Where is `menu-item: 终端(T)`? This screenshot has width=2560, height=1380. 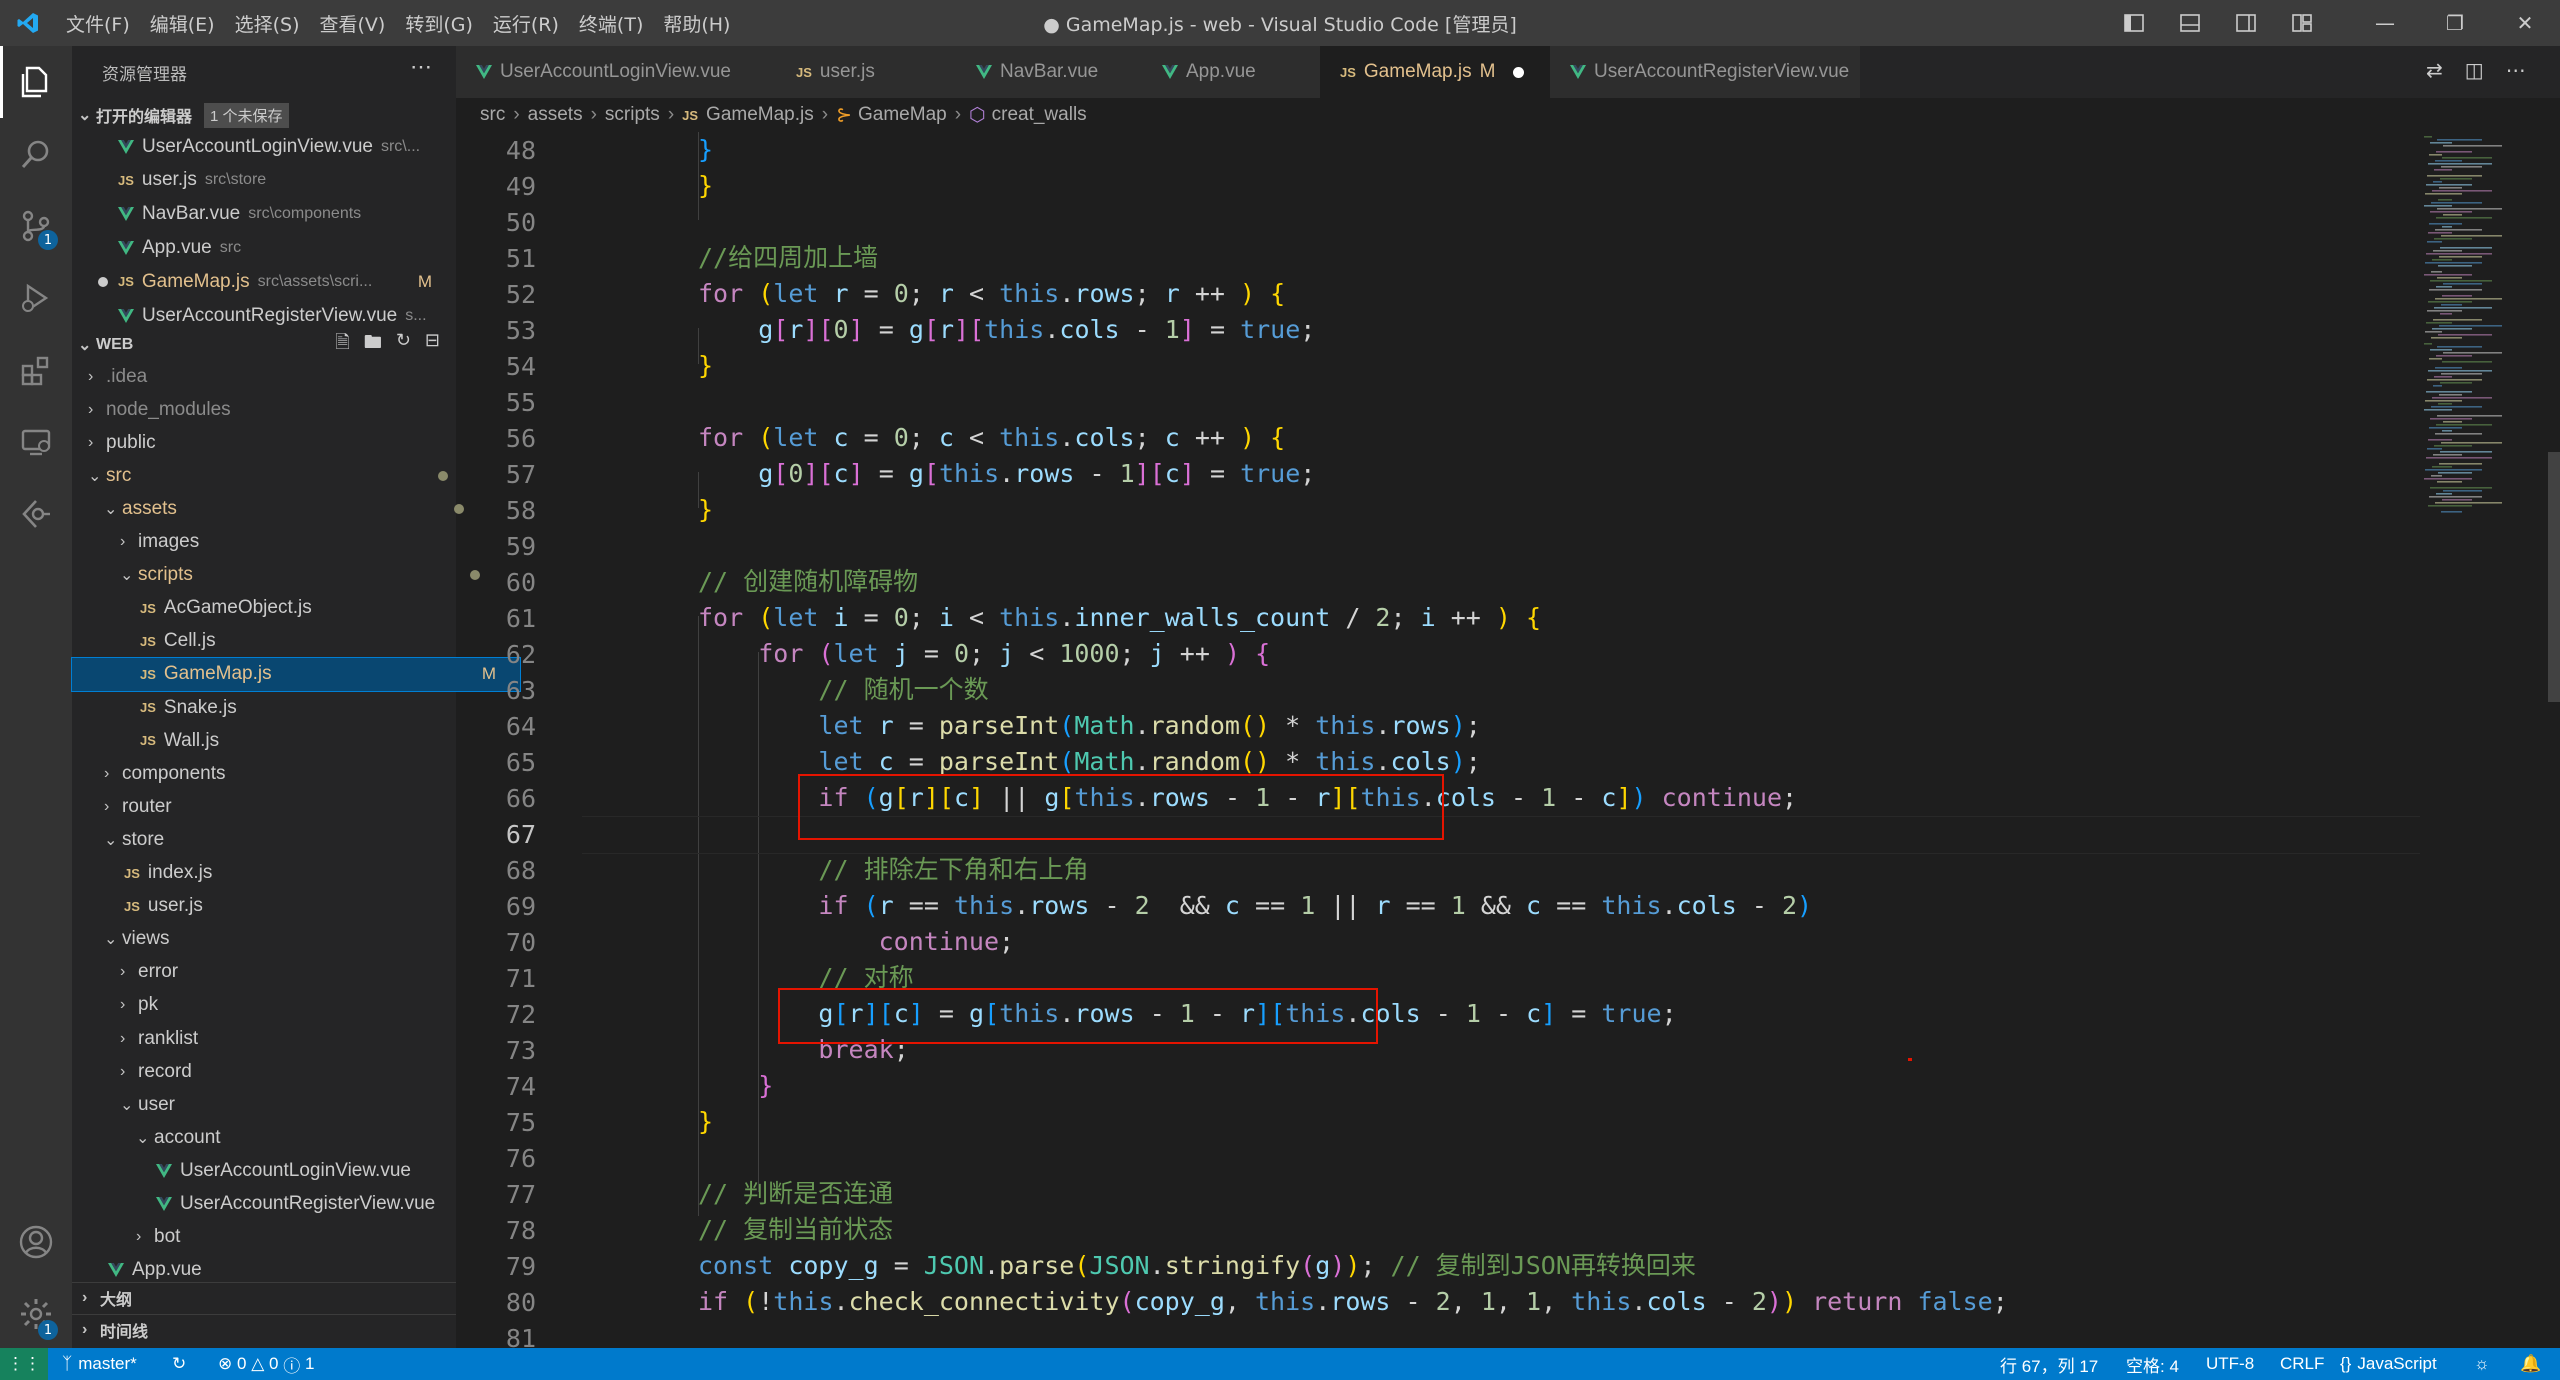 menu-item: 终端(T) is located at coordinates (611, 23).